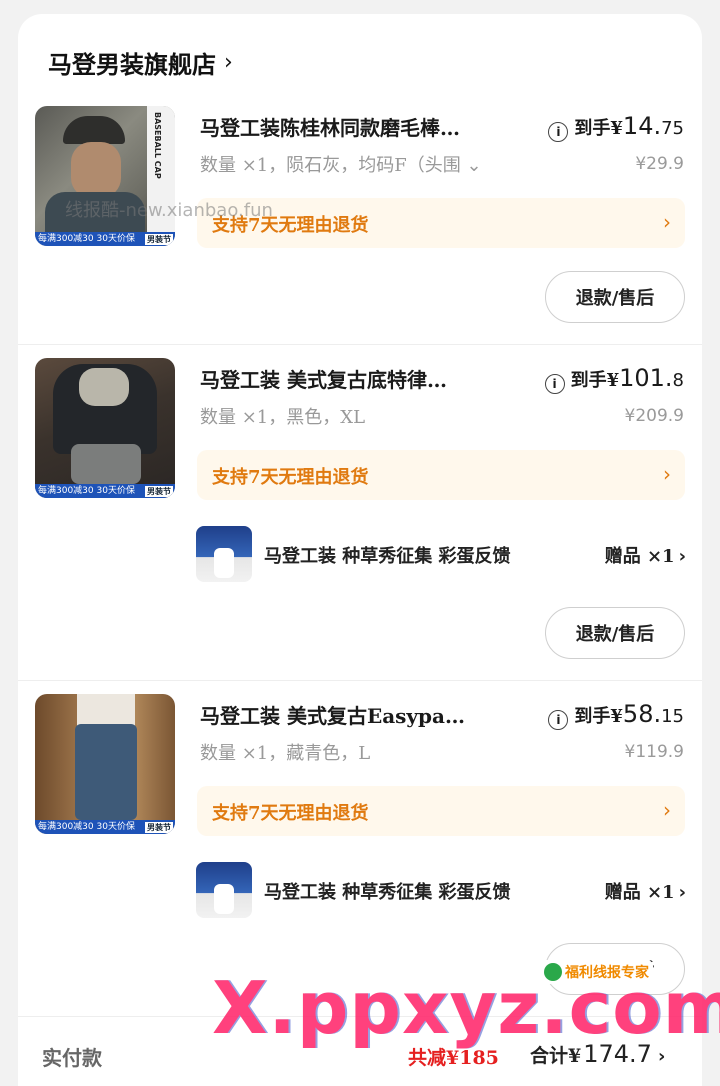 The height and width of the screenshot is (1086, 720). I want to click on face-shape, so click(96, 170).